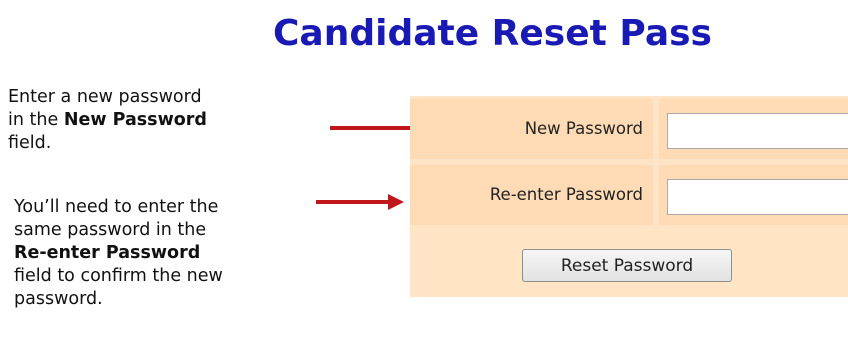  What do you see at coordinates (135, 120) in the screenshot?
I see `instruction-field-name: New Password` at bounding box center [135, 120].